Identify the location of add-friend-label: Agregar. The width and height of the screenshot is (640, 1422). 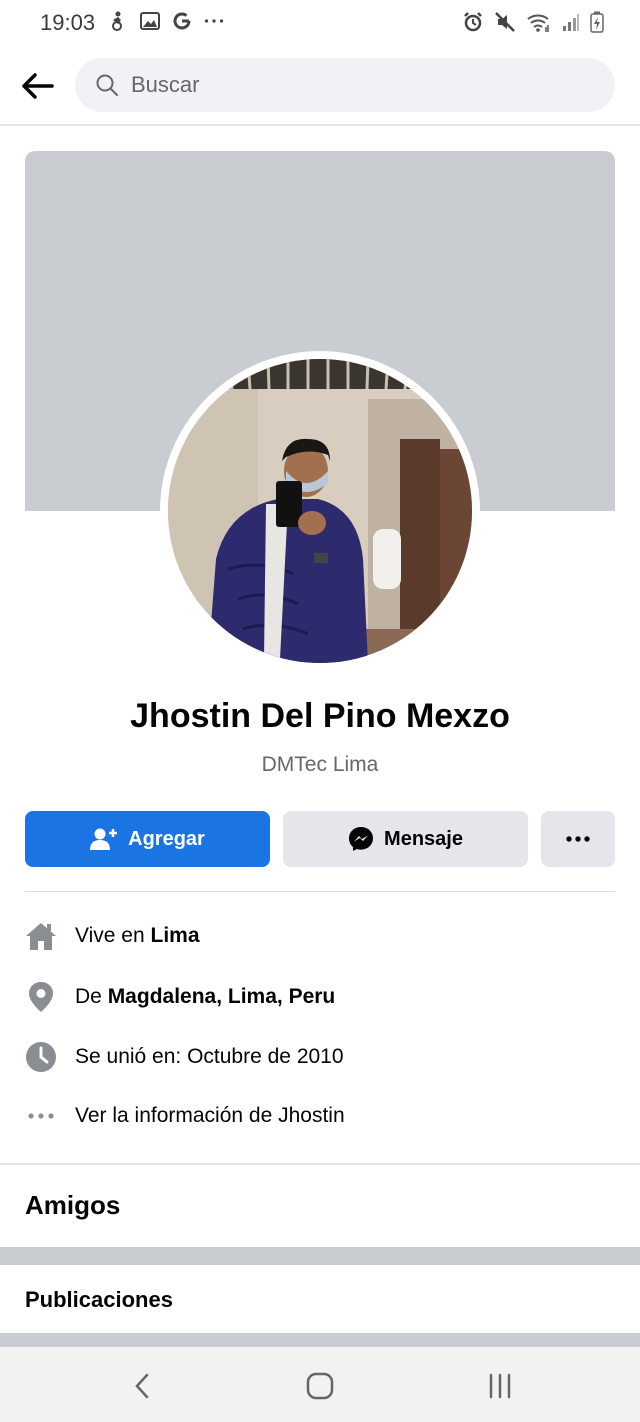
(166, 838).